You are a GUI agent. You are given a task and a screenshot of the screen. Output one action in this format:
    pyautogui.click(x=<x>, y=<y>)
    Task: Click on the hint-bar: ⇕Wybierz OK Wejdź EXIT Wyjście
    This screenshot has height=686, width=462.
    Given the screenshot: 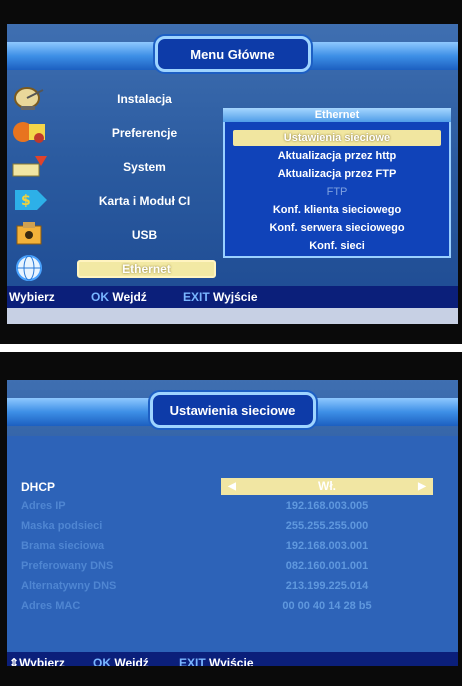 What is the action you would take?
    pyautogui.click(x=232, y=659)
    